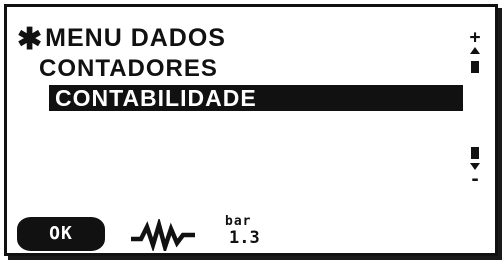  What do you see at coordinates (475, 38) in the screenshot?
I see `scroll-up-plus-icon: +` at bounding box center [475, 38].